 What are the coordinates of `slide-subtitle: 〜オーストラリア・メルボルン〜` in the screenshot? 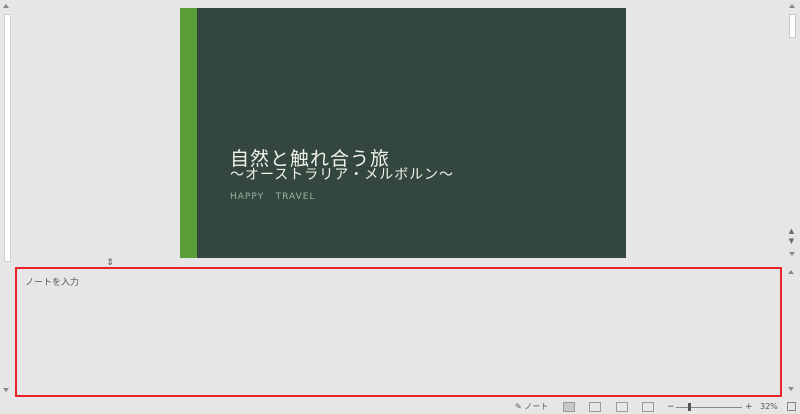 It's located at (342, 174).